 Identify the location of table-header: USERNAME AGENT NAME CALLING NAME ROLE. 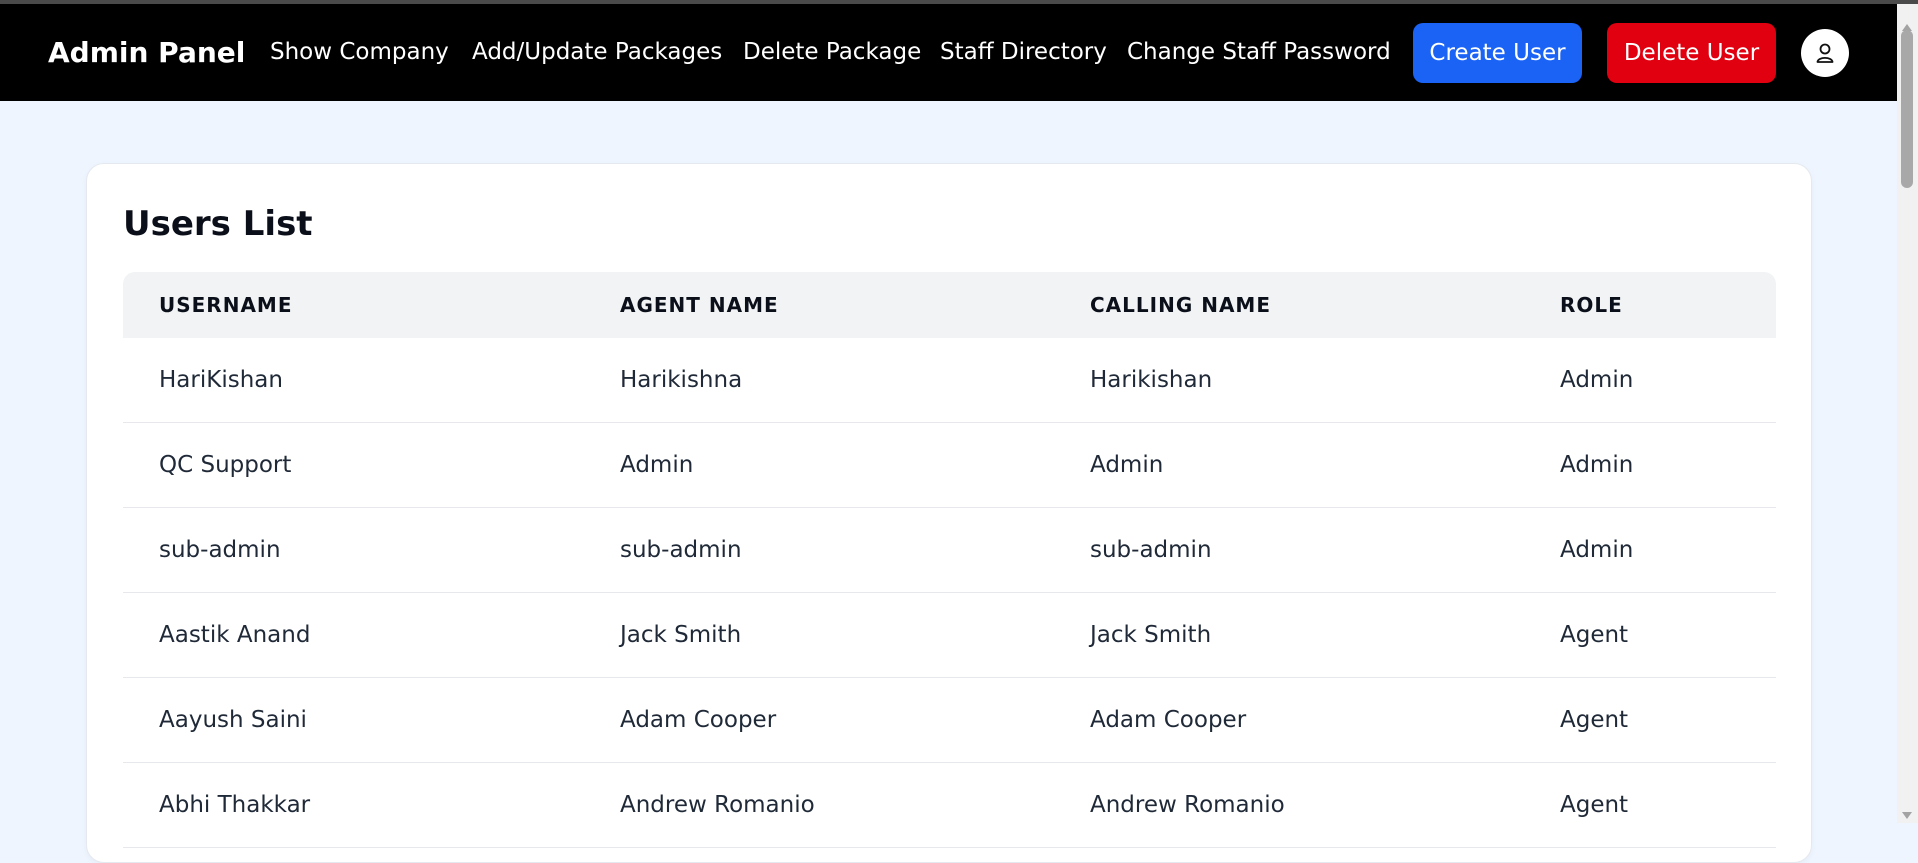
(949, 305).